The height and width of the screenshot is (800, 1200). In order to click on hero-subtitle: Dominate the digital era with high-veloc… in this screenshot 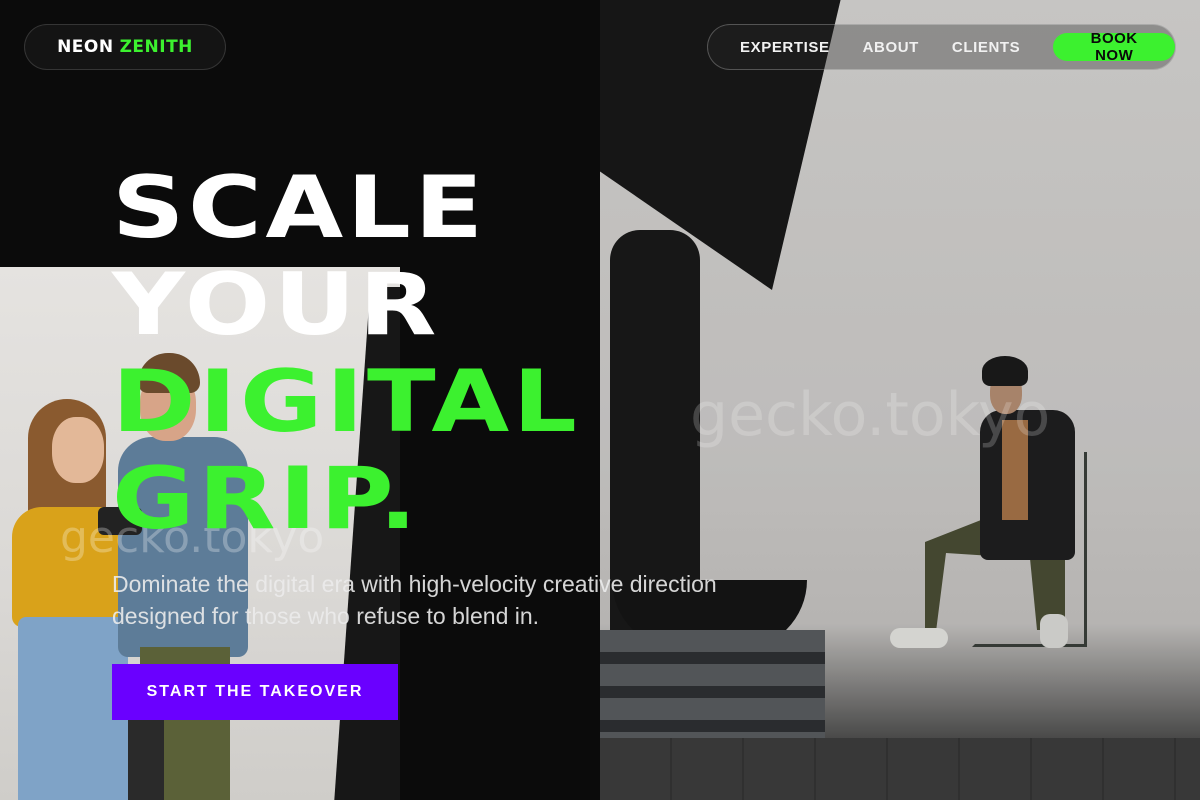, I will do `click(414, 600)`.